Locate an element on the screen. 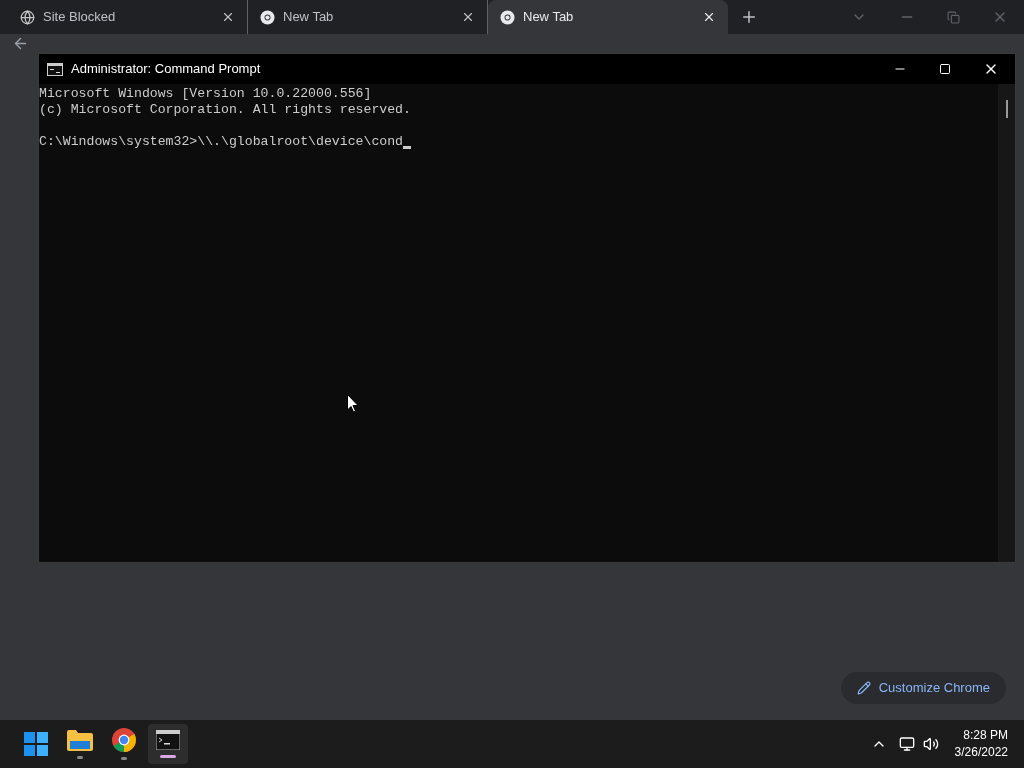  restore-icon is located at coordinates (953, 17).